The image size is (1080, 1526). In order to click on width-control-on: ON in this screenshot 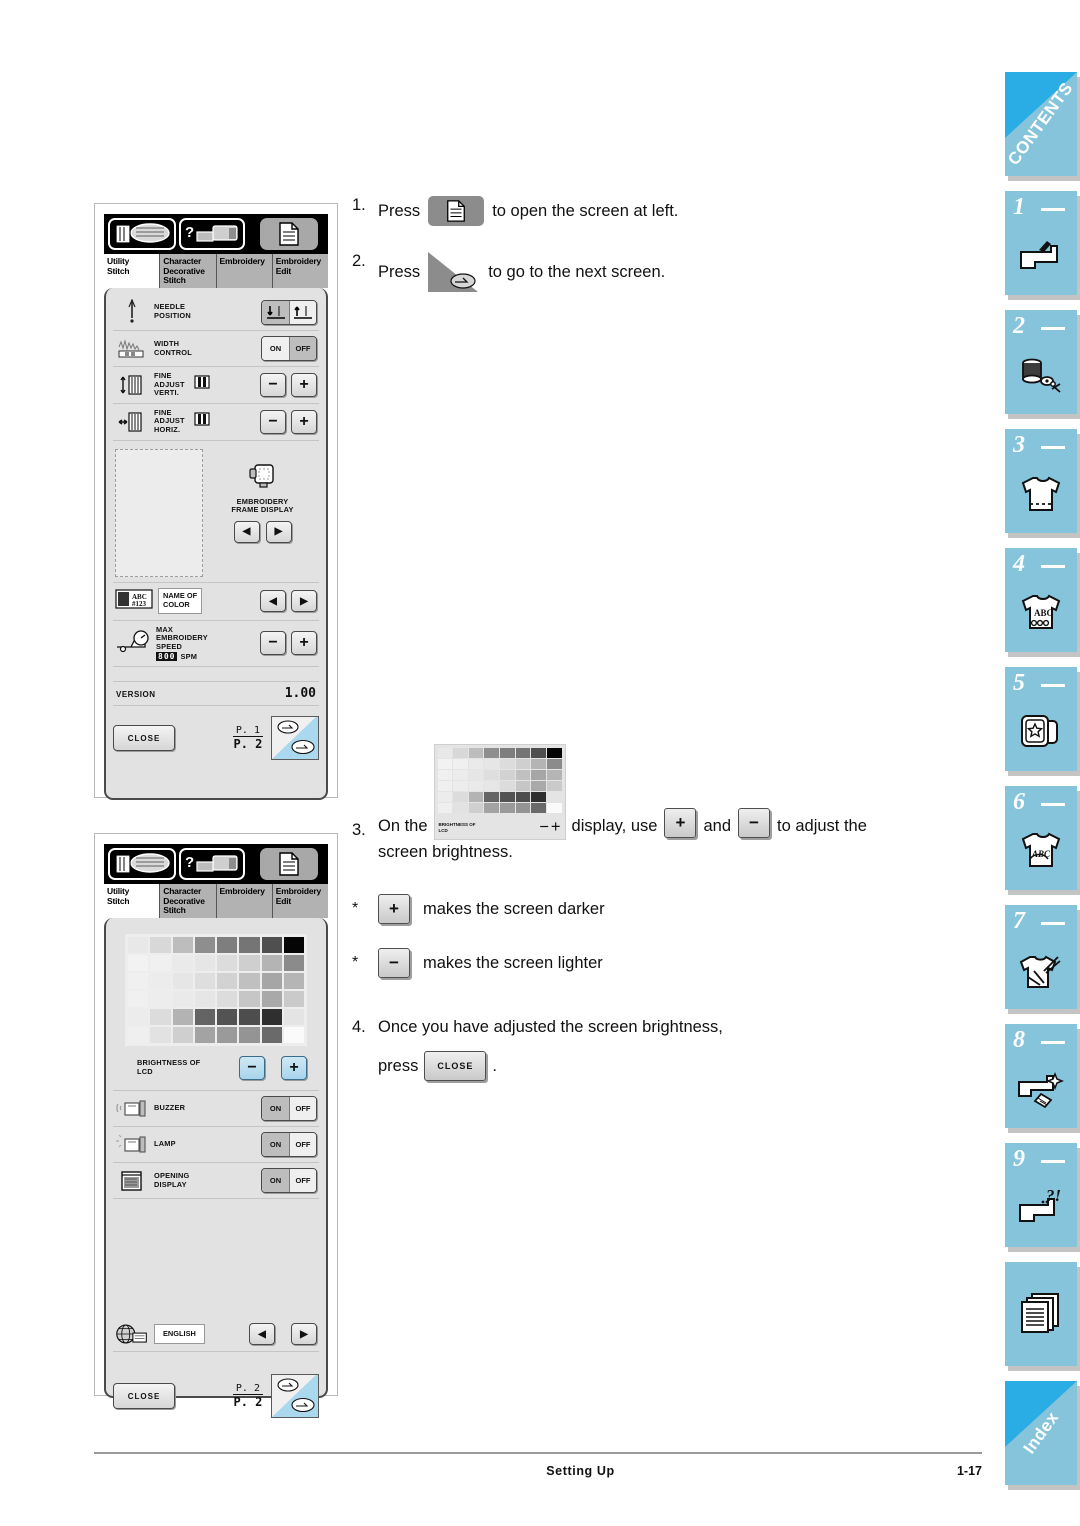, I will do `click(275, 348)`.